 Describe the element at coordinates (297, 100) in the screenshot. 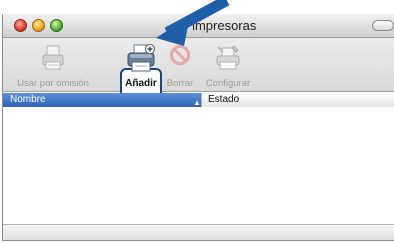

I see `column-header-status: Estado` at that location.